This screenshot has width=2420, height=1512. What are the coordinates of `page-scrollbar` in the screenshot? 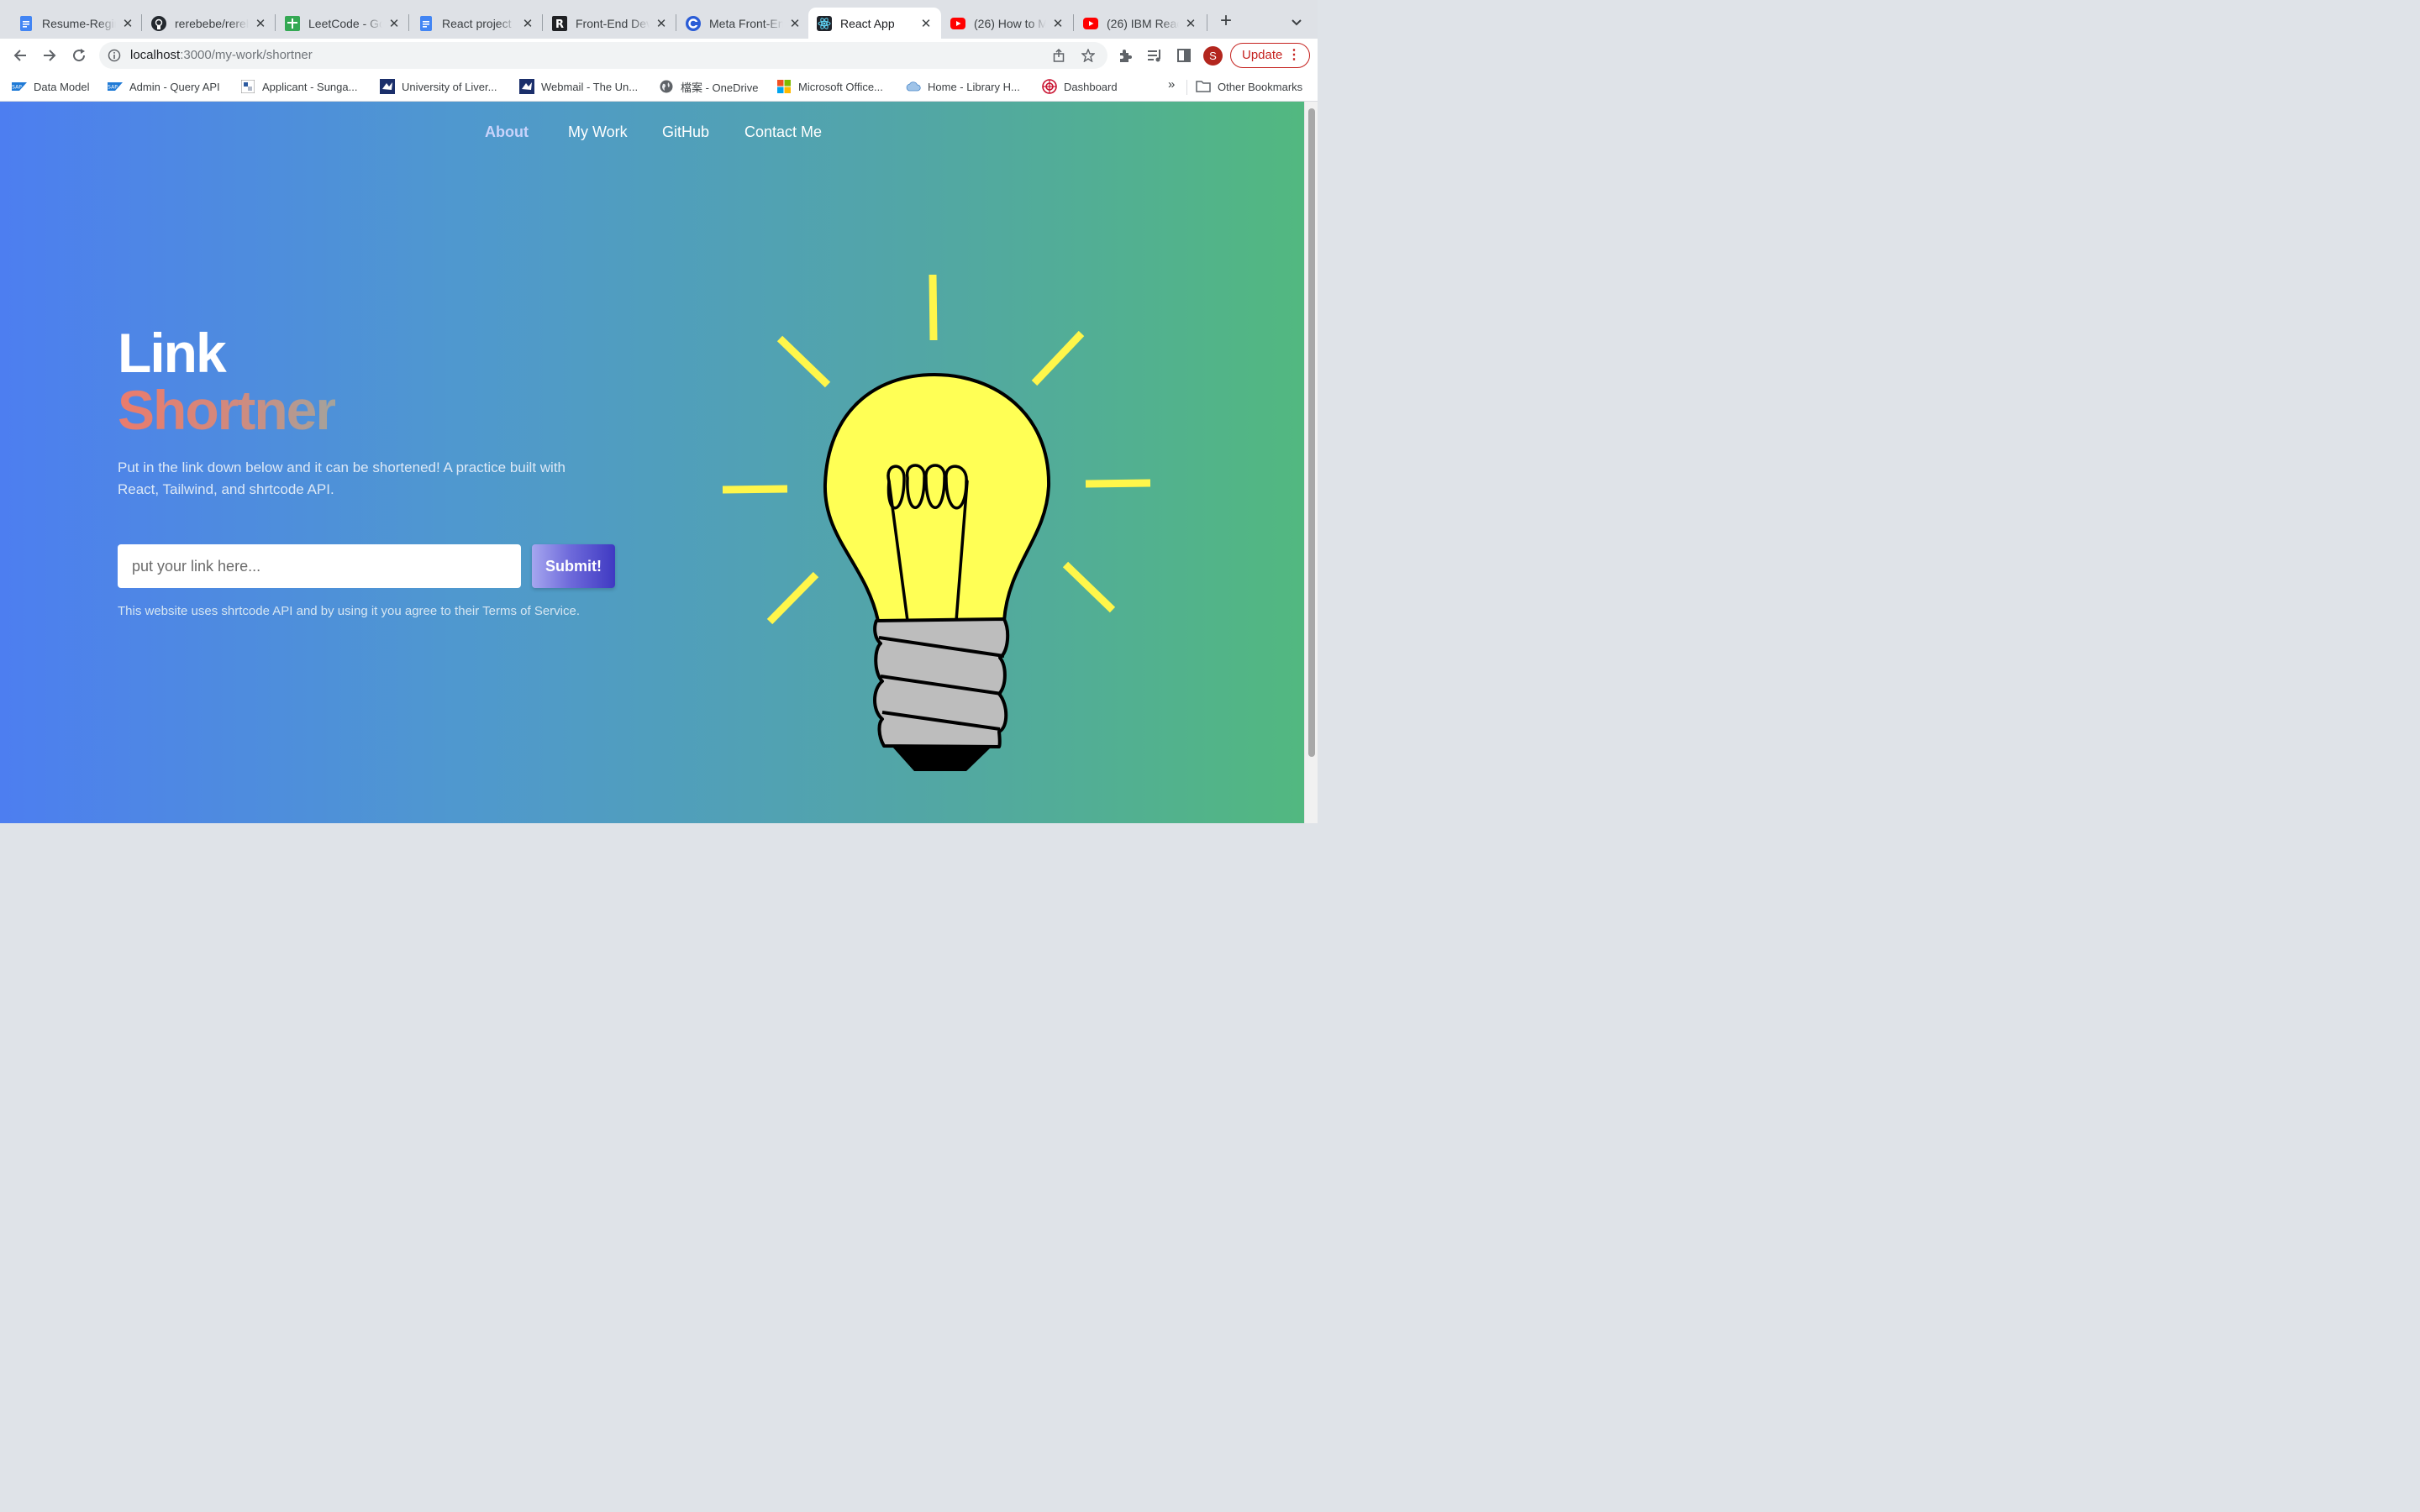 It's located at (1311, 462).